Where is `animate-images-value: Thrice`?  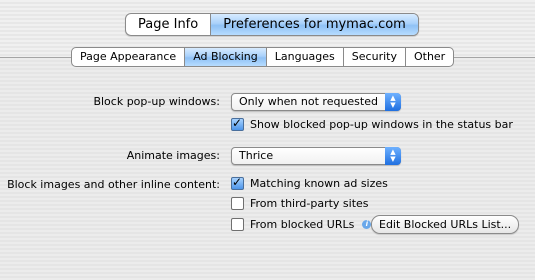
animate-images-value: Thrice is located at coordinates (256, 155).